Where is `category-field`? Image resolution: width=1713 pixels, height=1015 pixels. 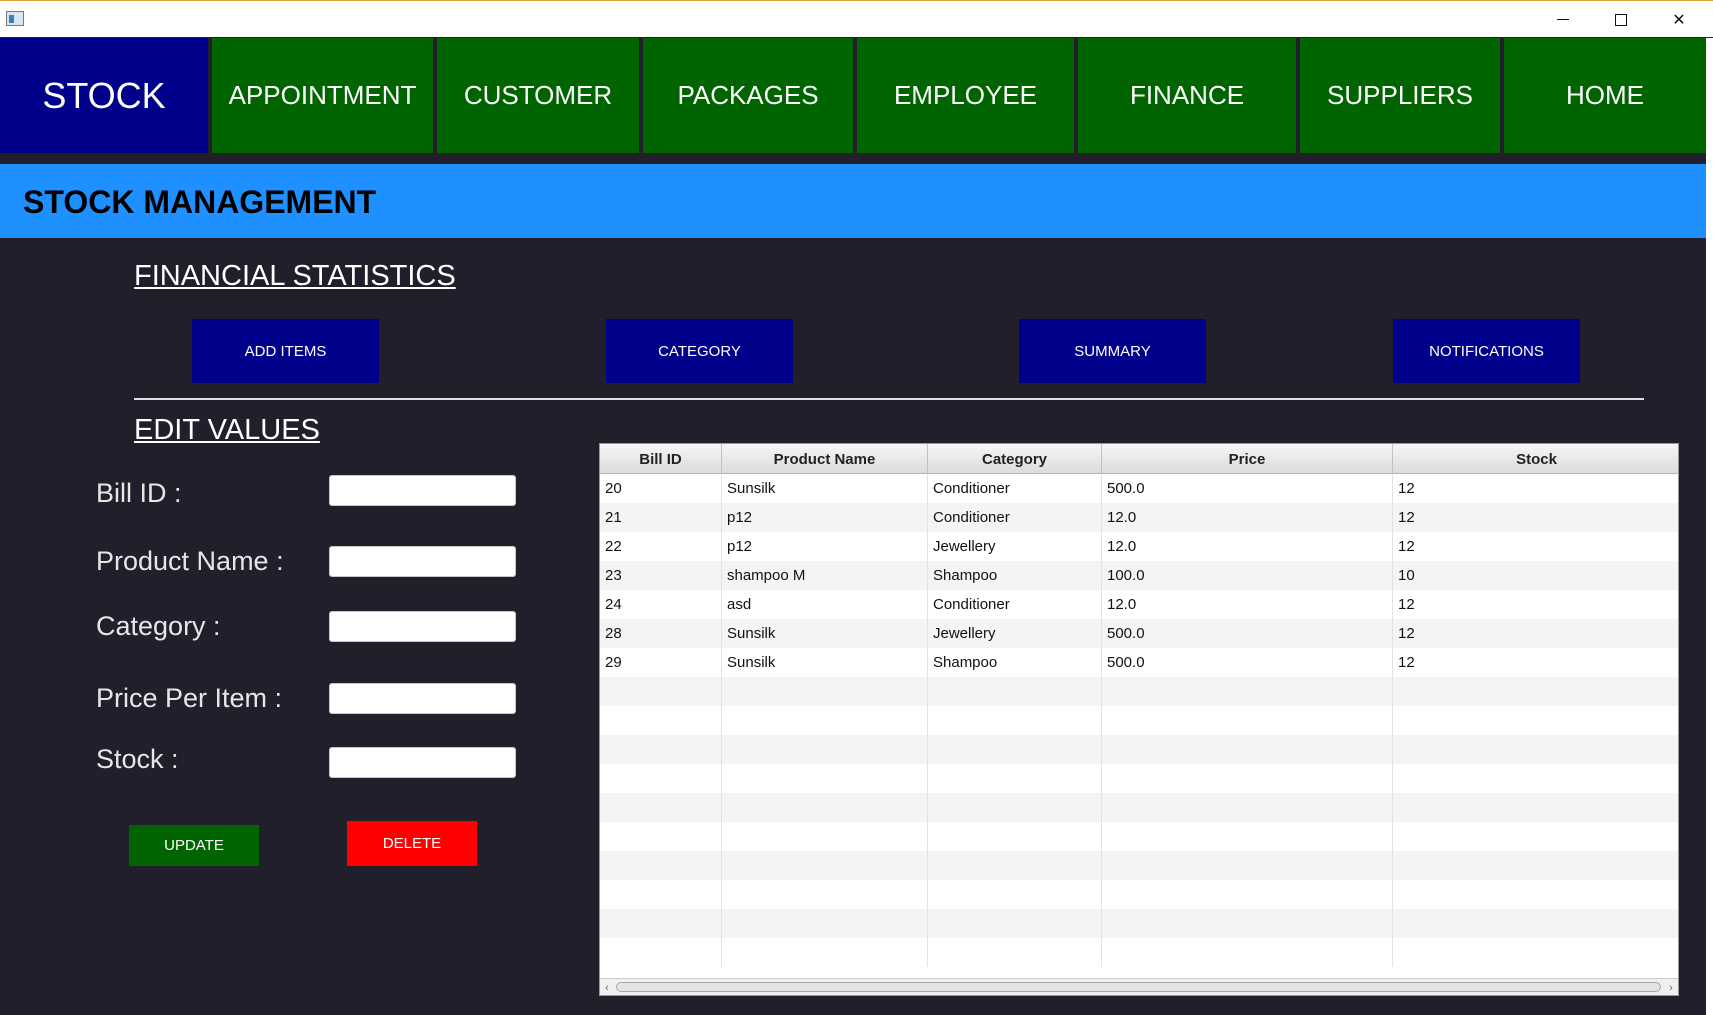 category-field is located at coordinates (422, 626).